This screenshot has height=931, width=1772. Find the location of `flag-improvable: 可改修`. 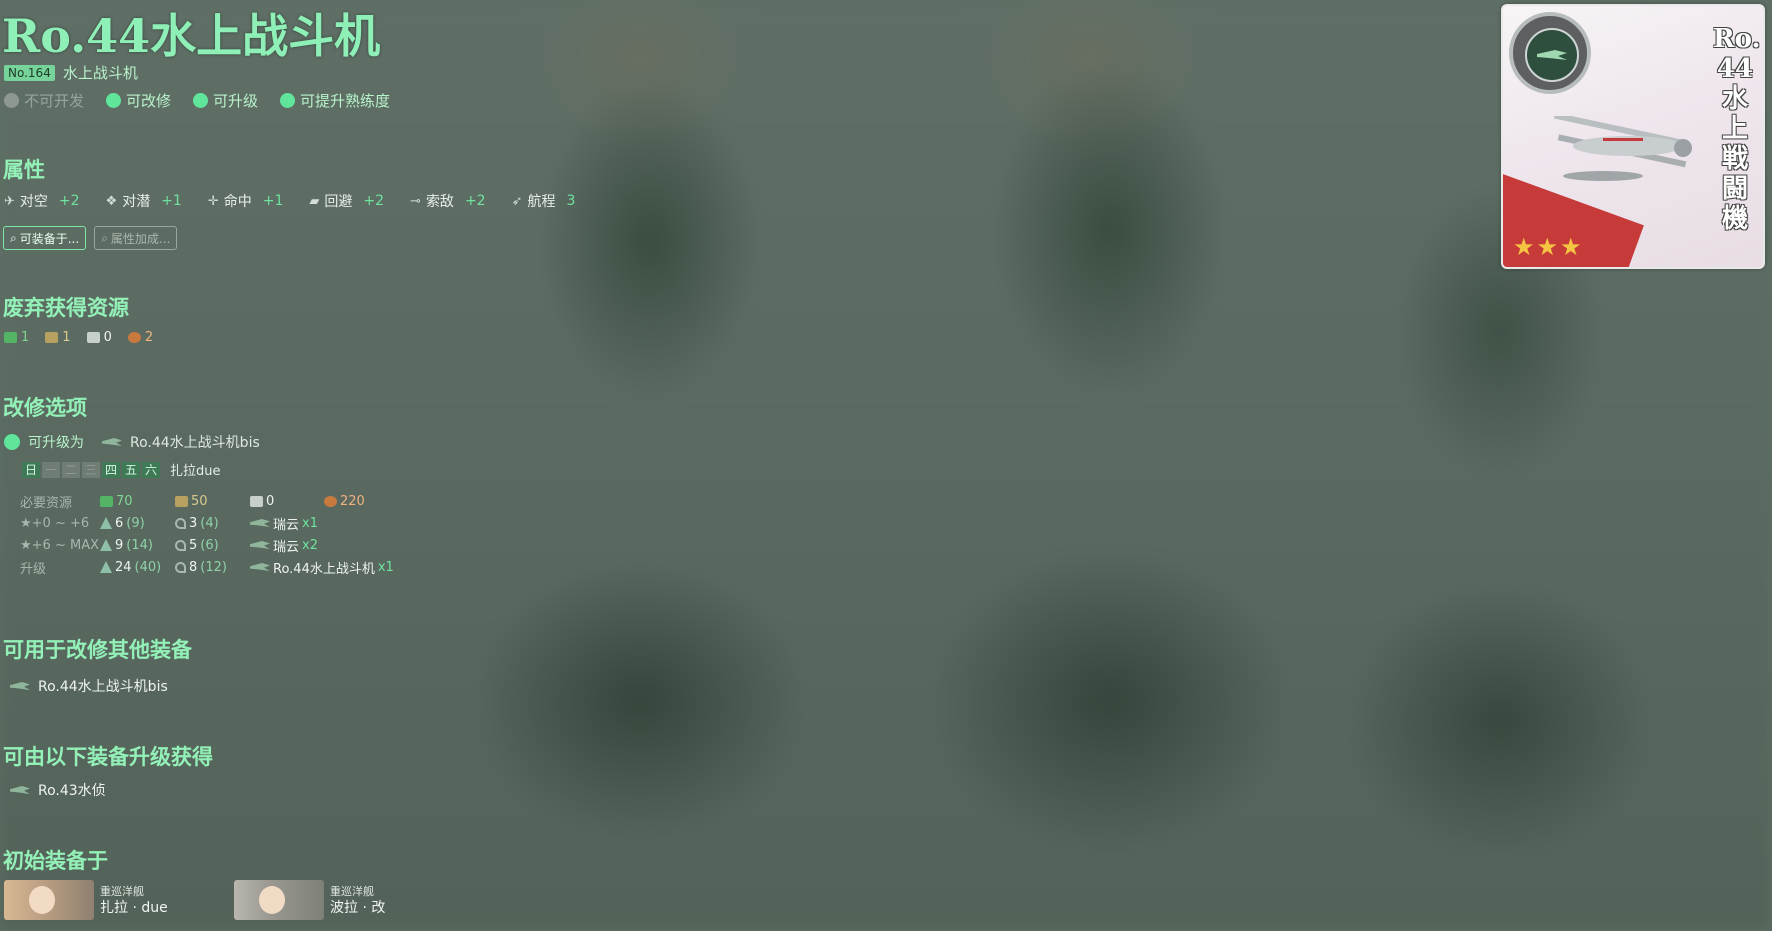

flag-improvable: 可改修 is located at coordinates (138, 100).